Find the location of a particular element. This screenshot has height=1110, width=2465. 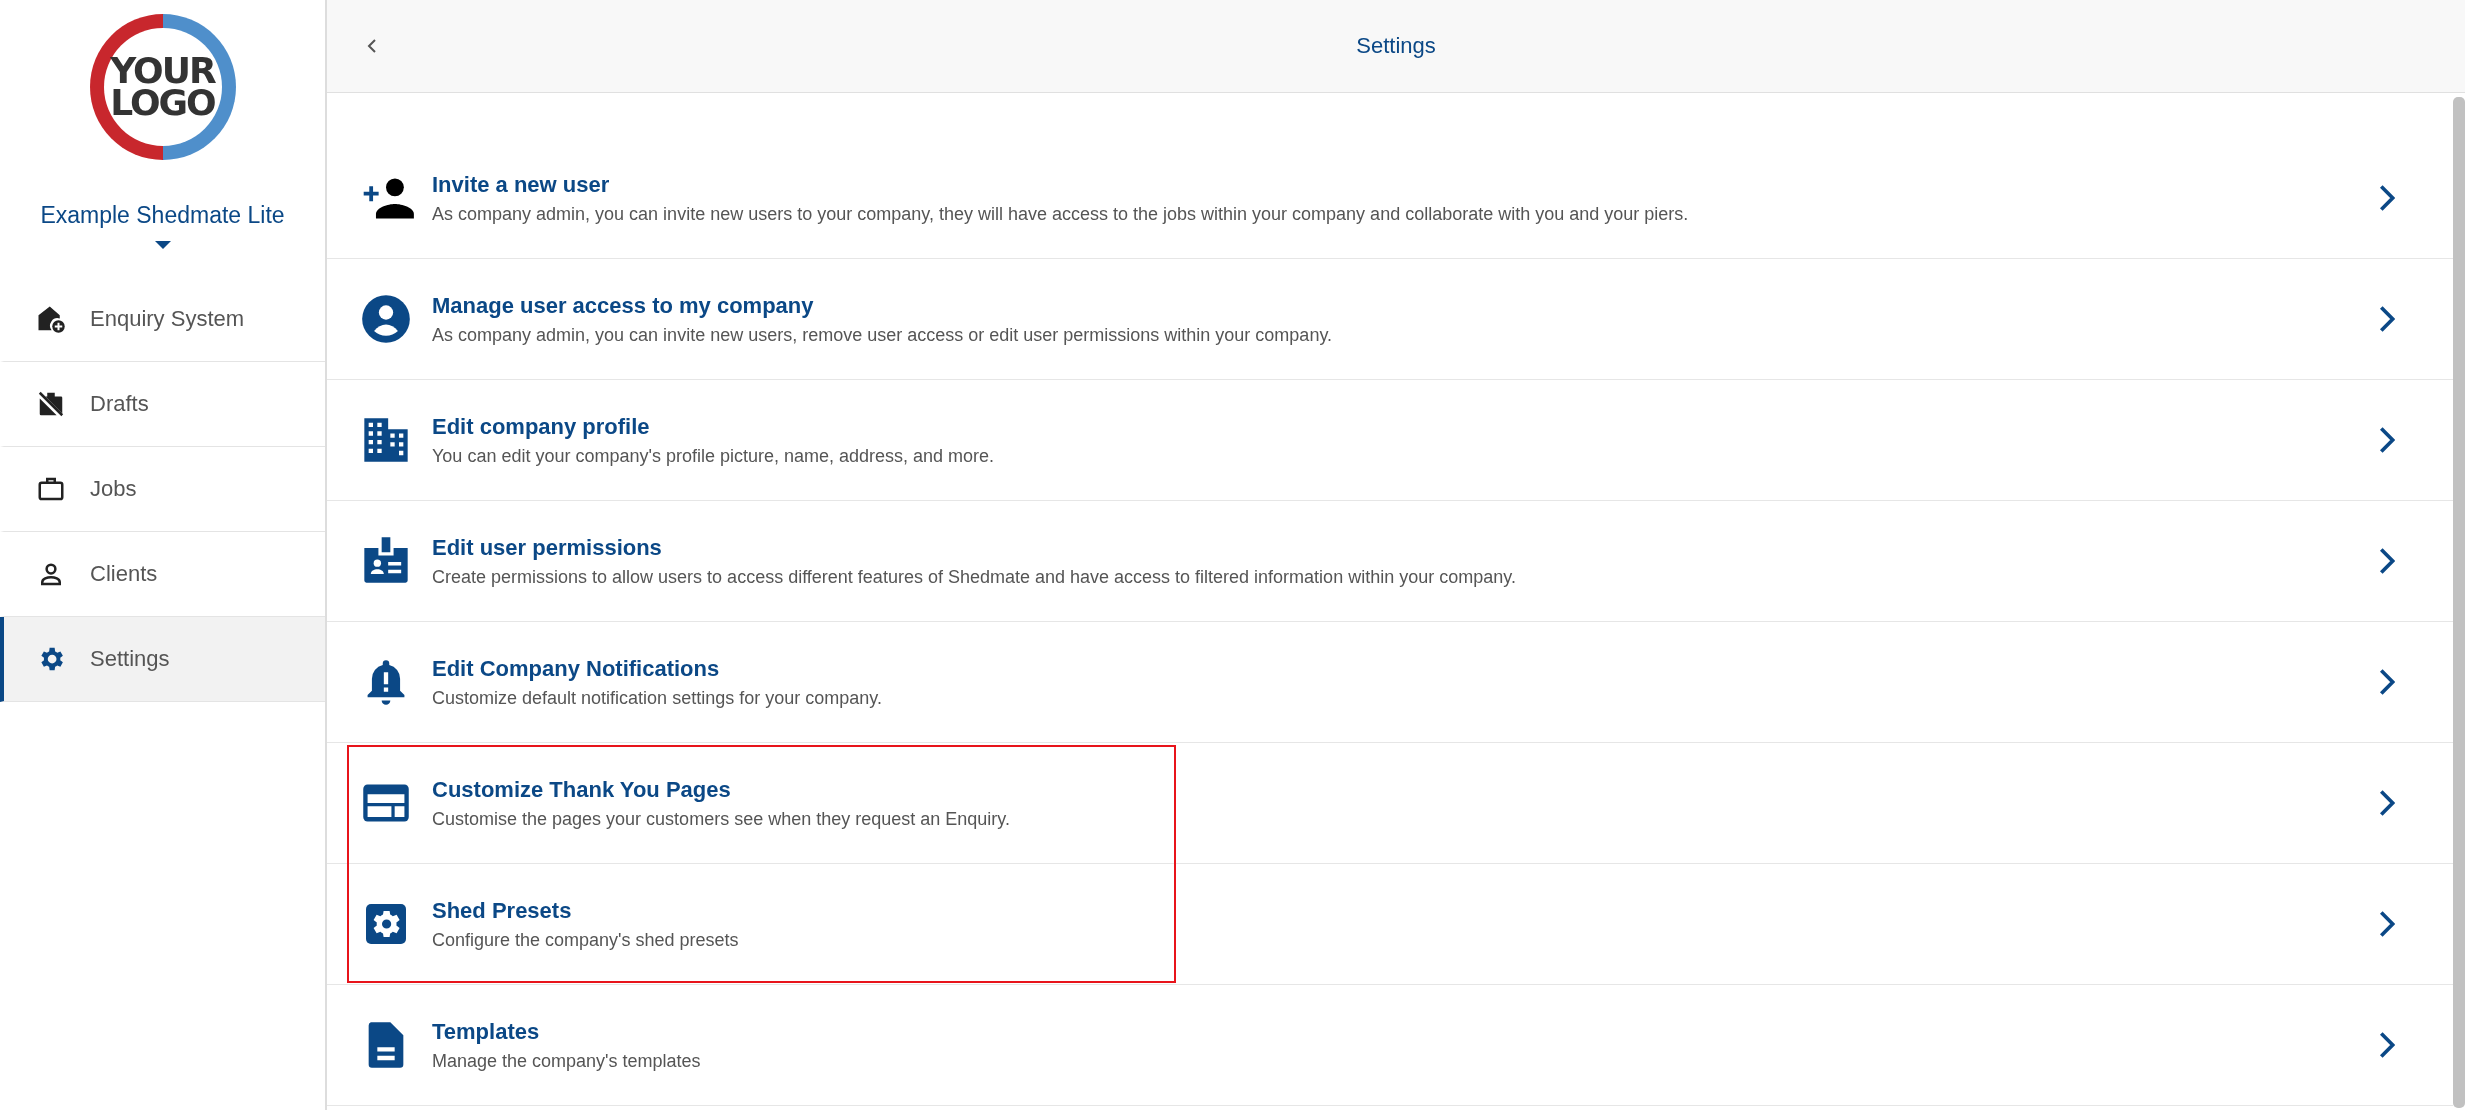

nav-item: Settings is located at coordinates (162, 659).